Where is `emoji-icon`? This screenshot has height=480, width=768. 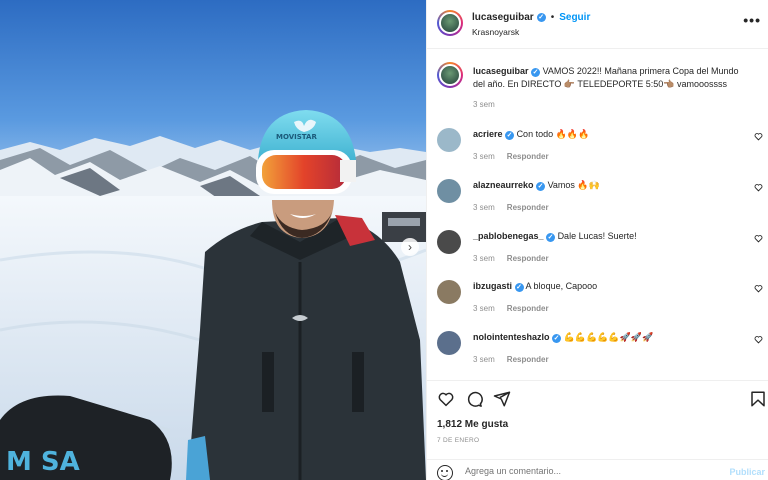 emoji-icon is located at coordinates (445, 472).